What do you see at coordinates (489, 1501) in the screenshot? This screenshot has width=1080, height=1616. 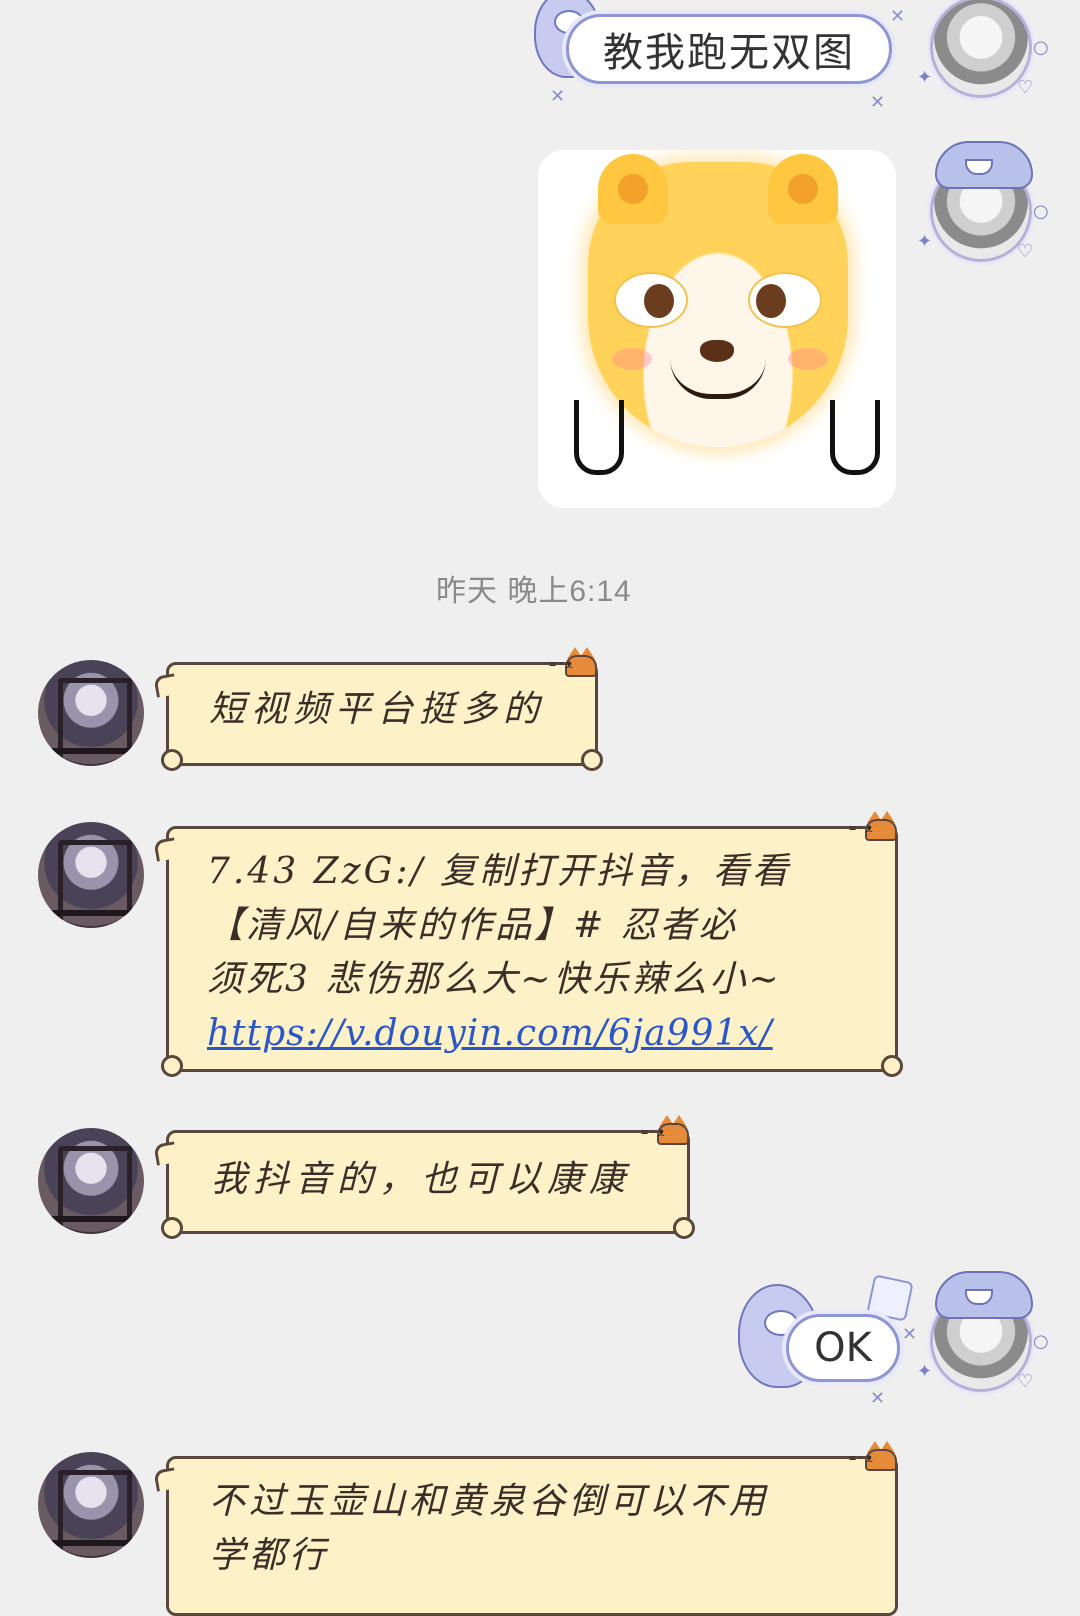 I see `message-text-line: 不过玉壶山和黄泉谷倒可以不用` at bounding box center [489, 1501].